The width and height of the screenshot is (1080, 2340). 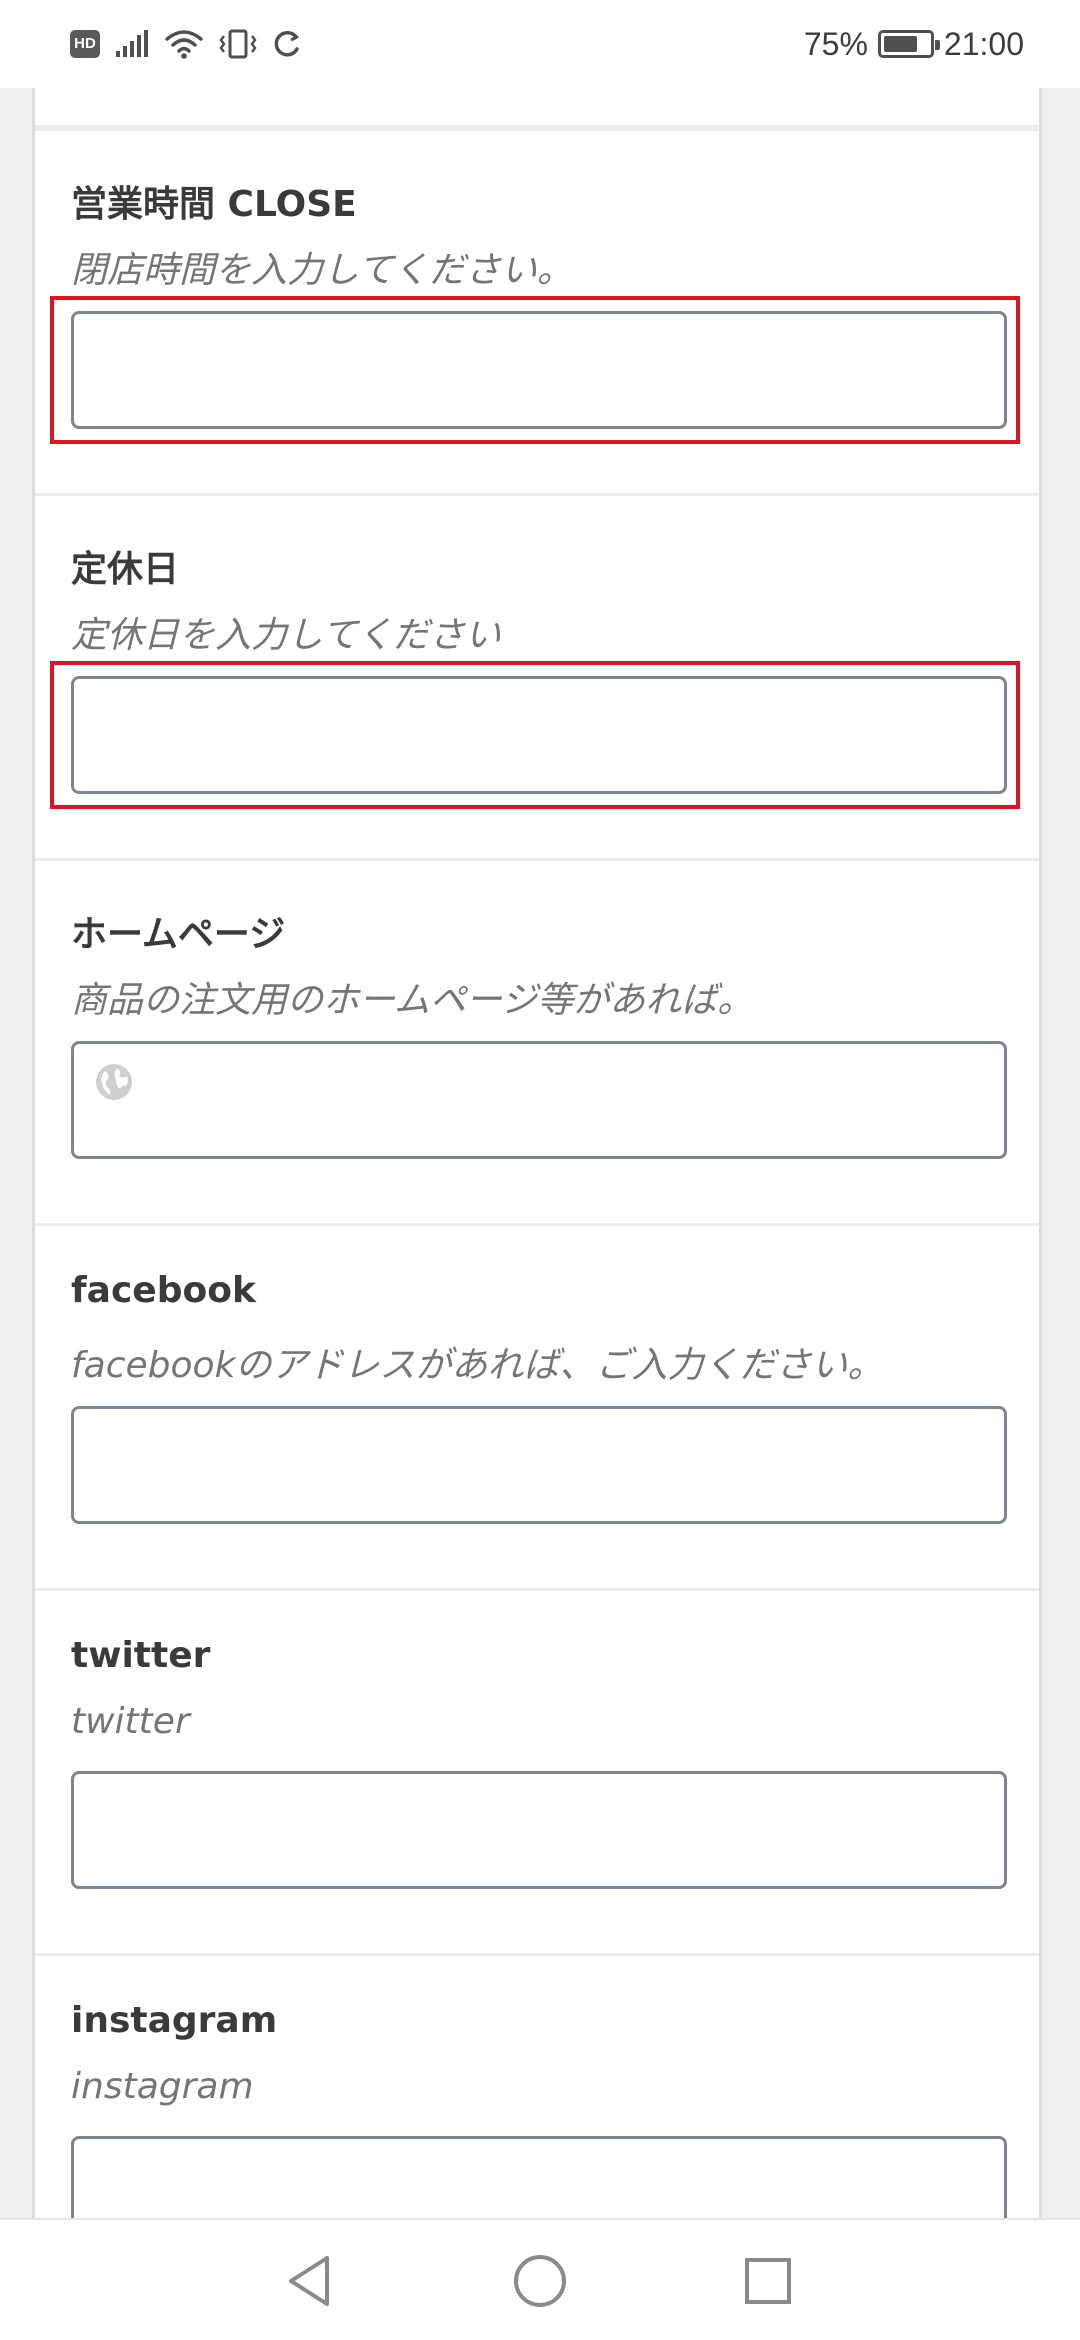 What do you see at coordinates (539, 1465) in the screenshot?
I see `facebook-input` at bounding box center [539, 1465].